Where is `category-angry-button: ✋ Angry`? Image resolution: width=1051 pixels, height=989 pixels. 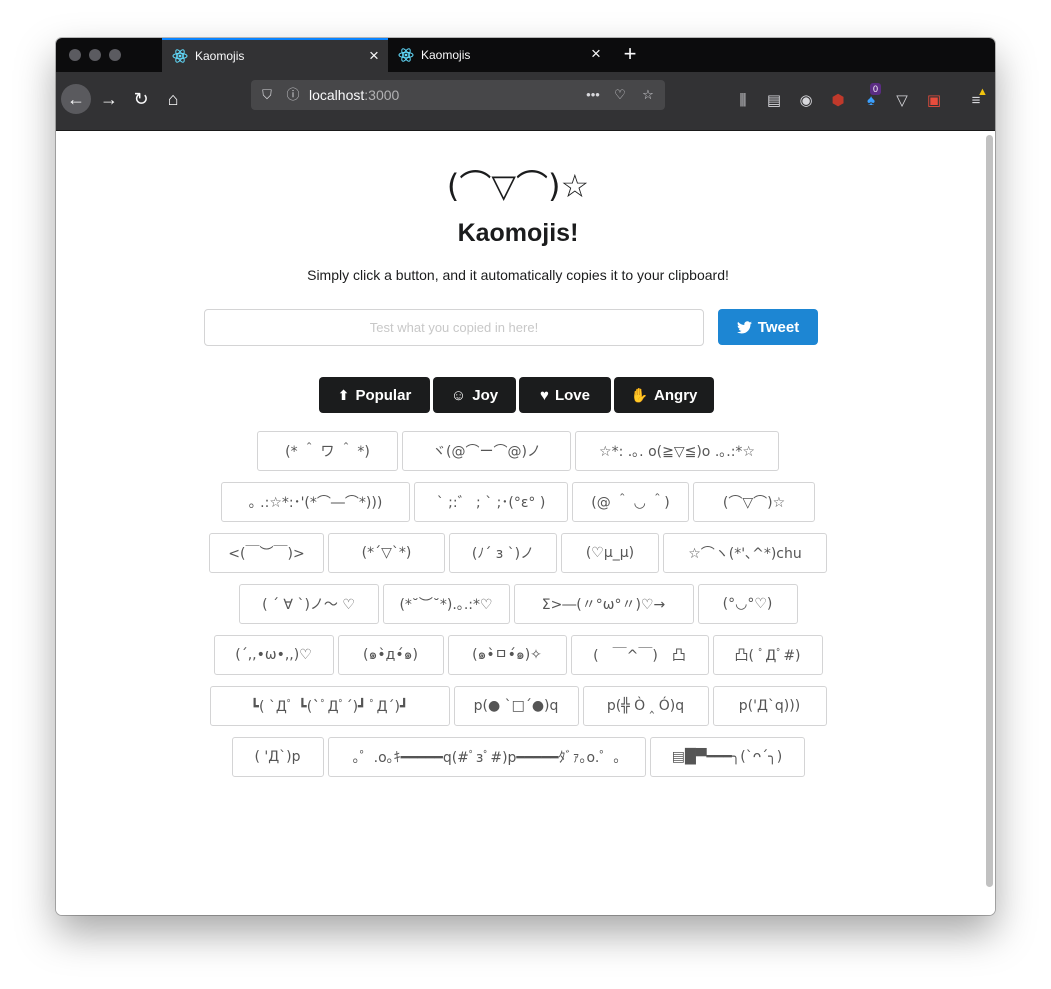
category-angry-button: ✋ Angry is located at coordinates (664, 395).